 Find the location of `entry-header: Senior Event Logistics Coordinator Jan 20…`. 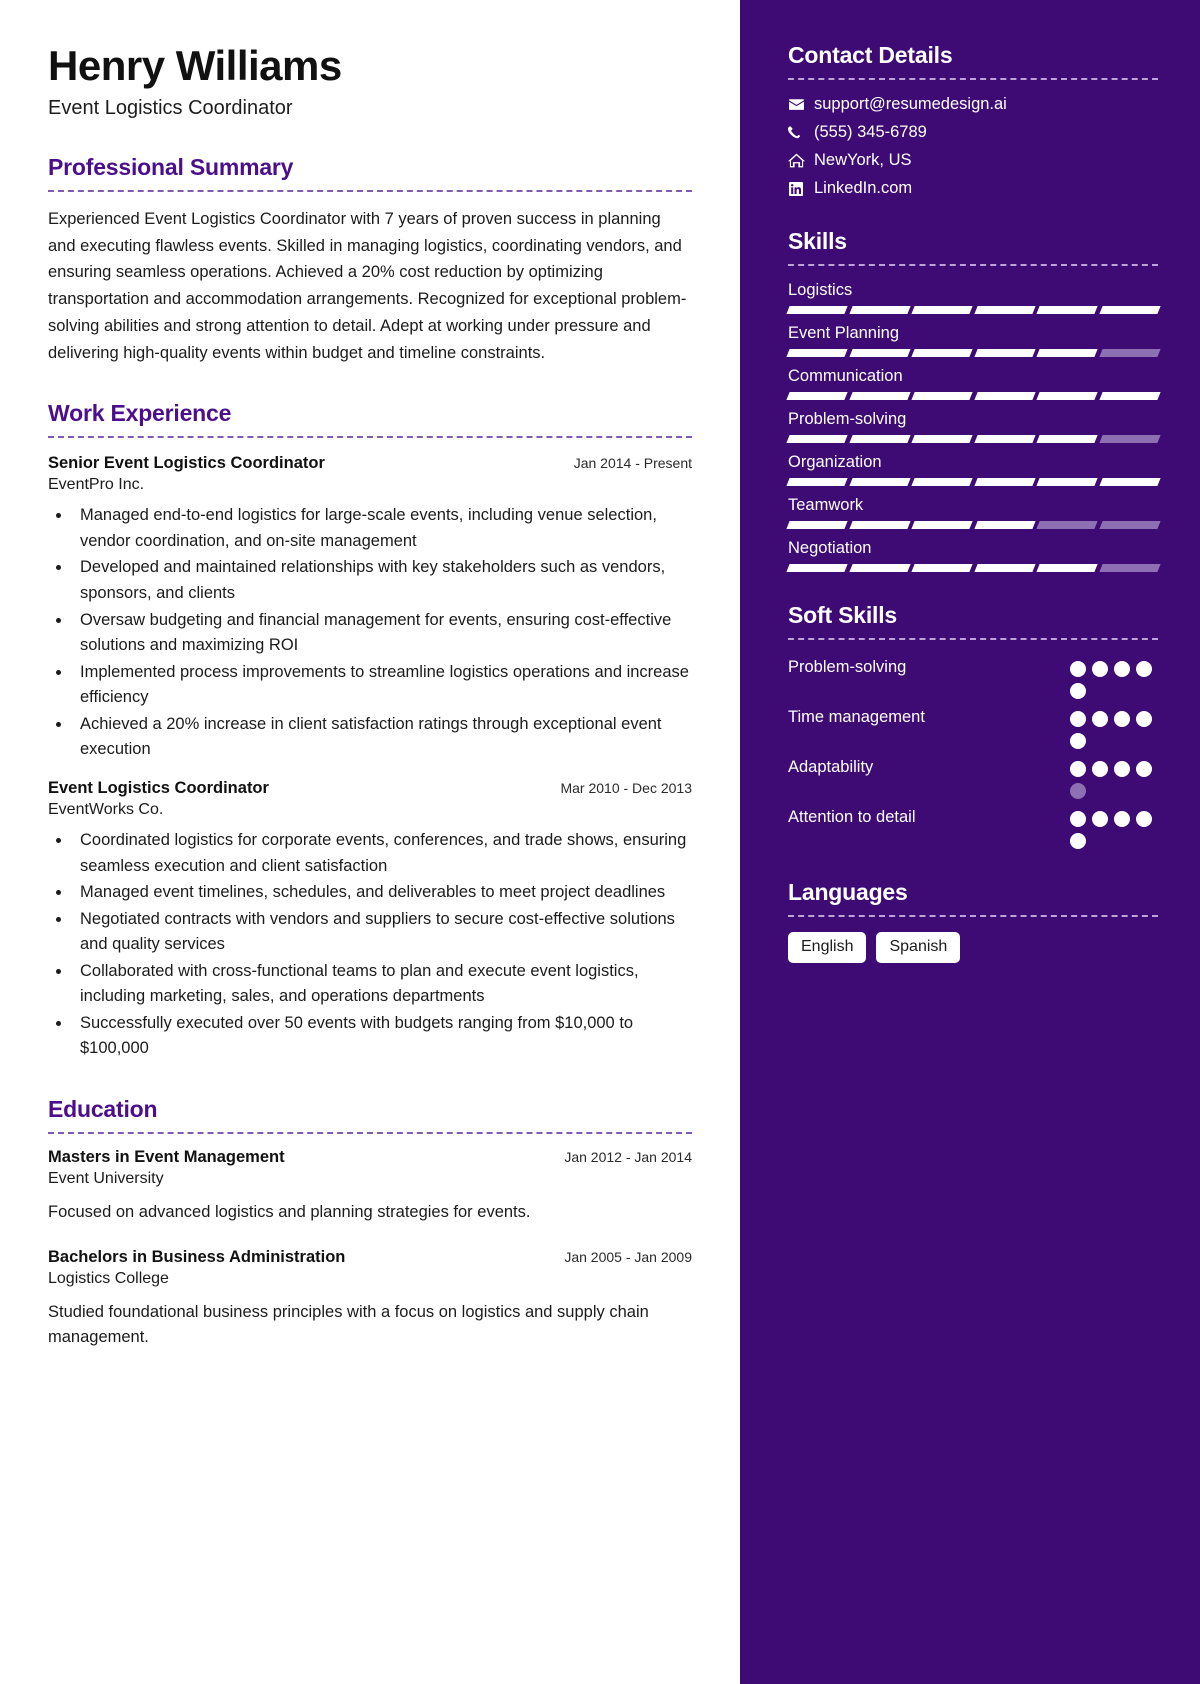

entry-header: Senior Event Logistics Coordinator Jan 20… is located at coordinates (370, 463).